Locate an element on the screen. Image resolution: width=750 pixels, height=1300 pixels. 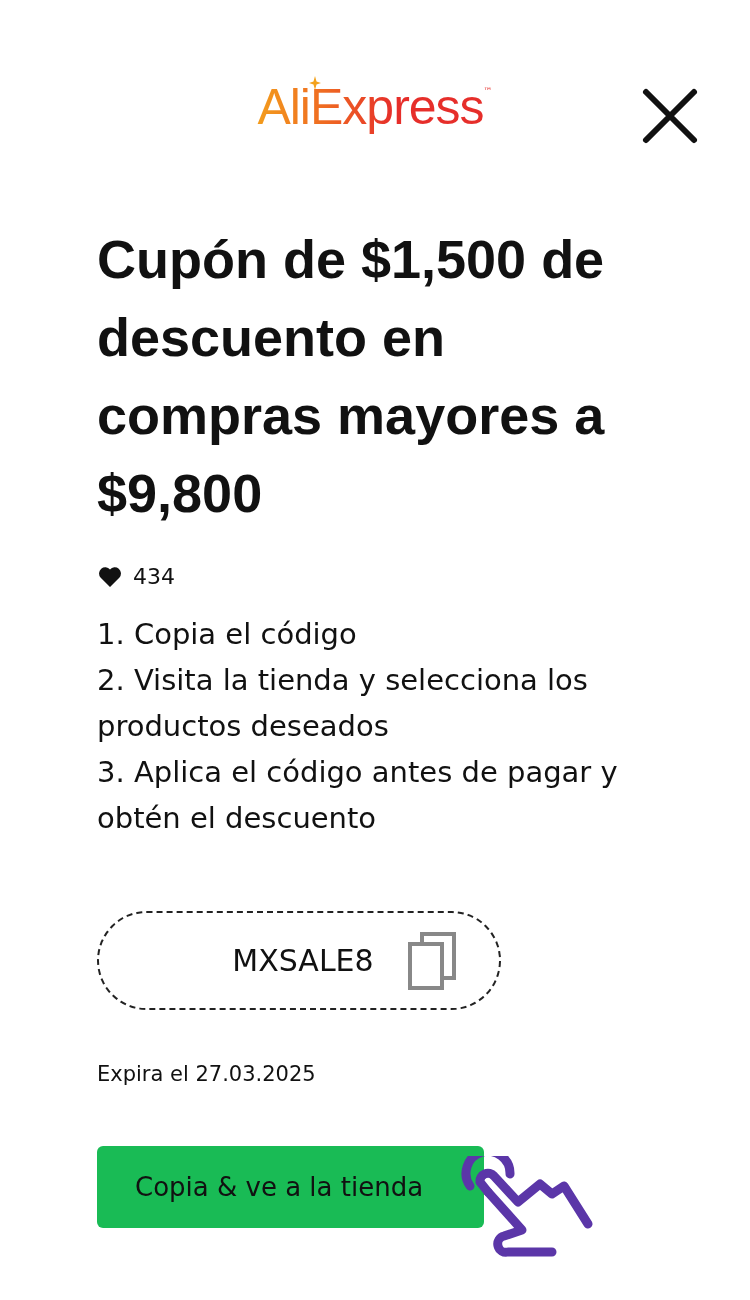
expiry-date: Expira el 27.03.2025 is located at coordinates (207, 1074).